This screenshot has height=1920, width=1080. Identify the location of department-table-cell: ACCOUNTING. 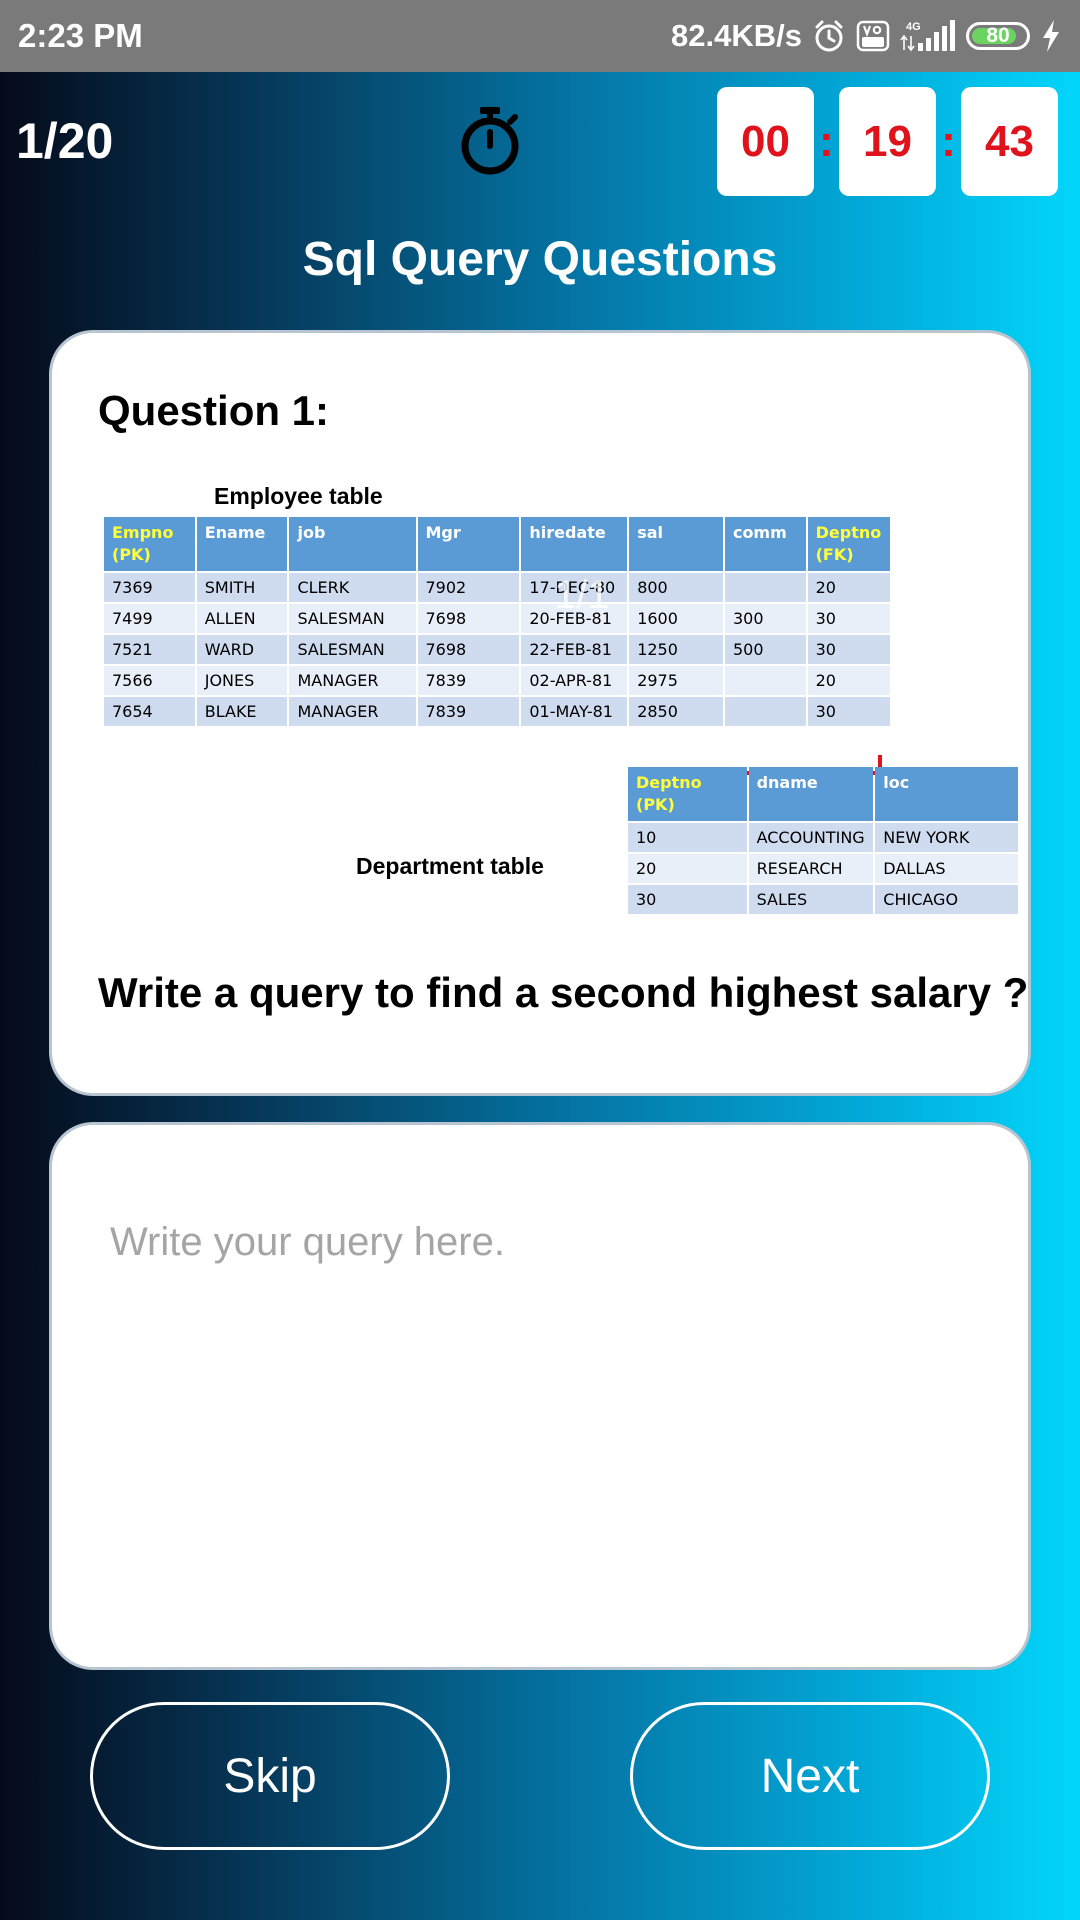
(811, 837).